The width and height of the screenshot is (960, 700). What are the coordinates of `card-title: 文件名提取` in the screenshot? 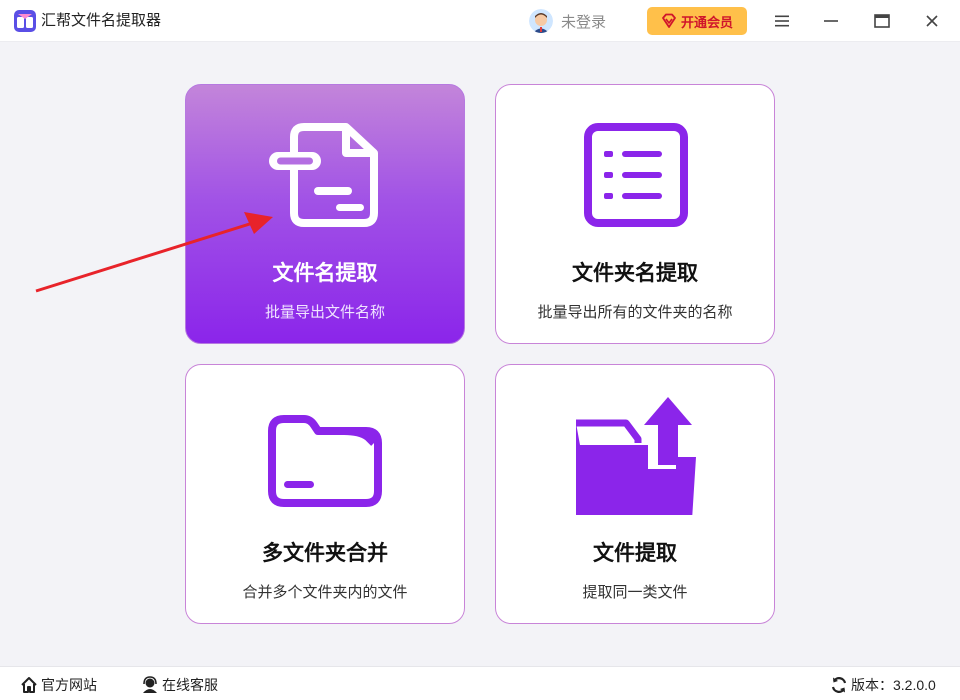 It's located at (325, 273).